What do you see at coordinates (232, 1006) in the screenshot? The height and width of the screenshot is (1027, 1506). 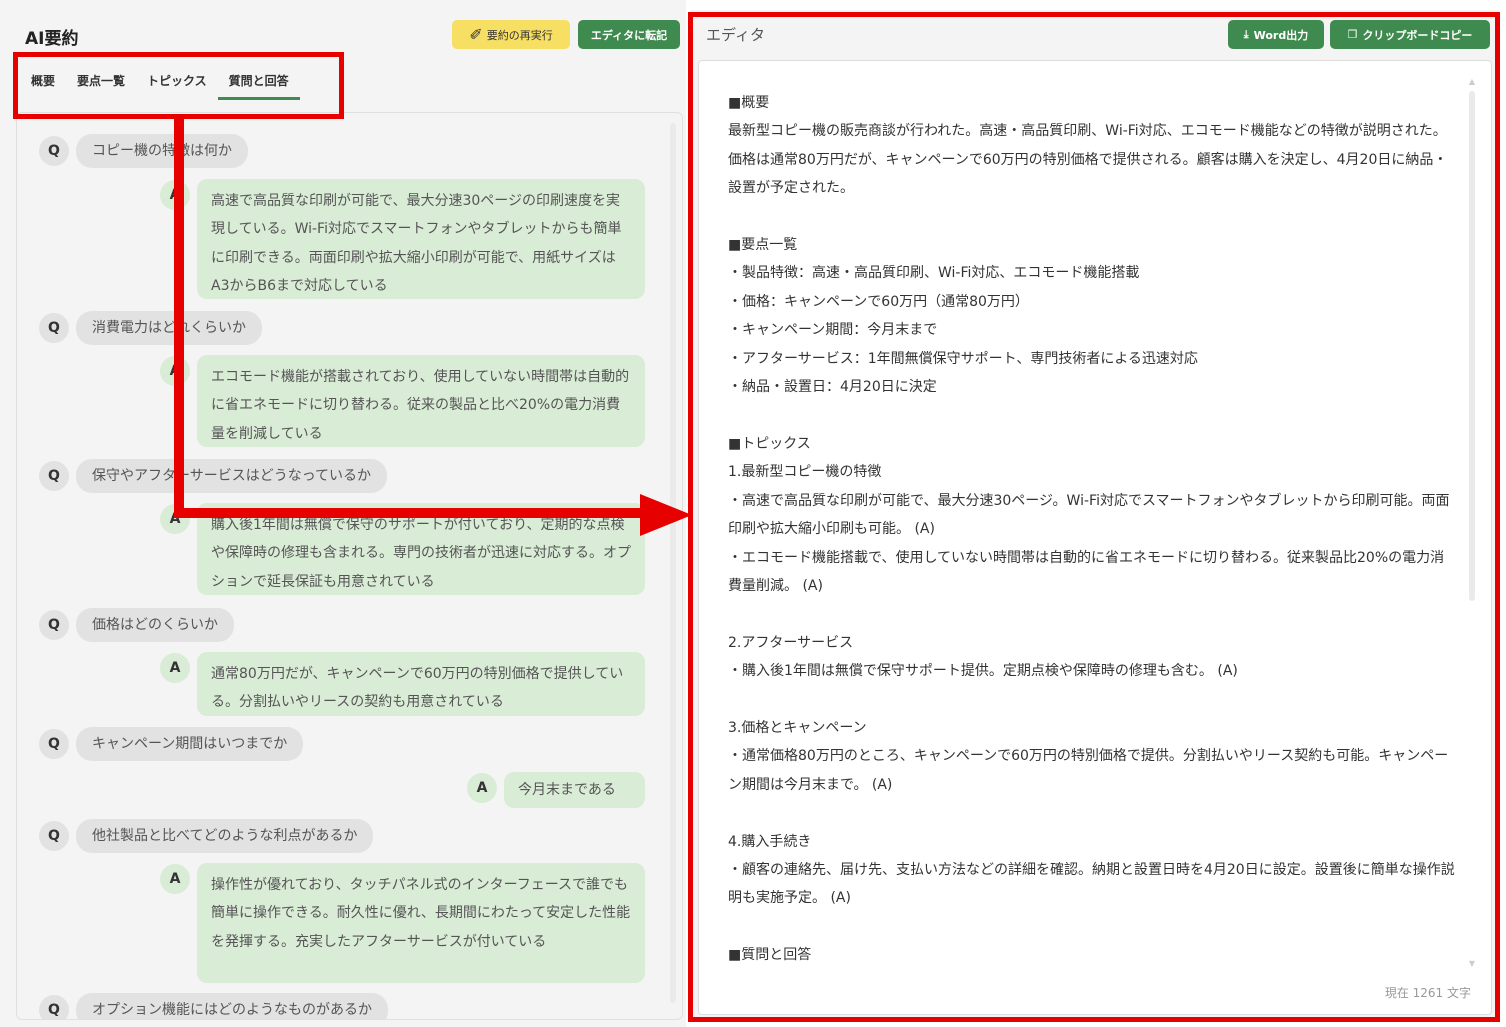 I see `question-text: オプション機能にはどのようなものがあるか` at bounding box center [232, 1006].